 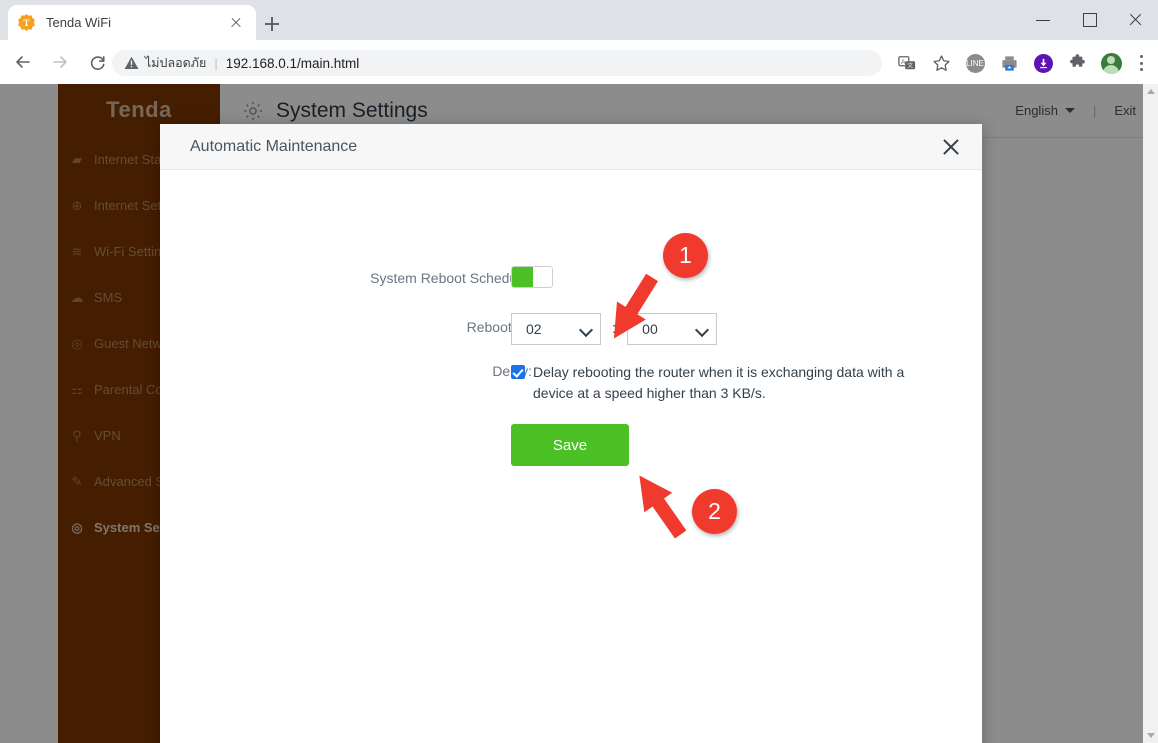 I want to click on scroll-up-icon, so click(x=1150, y=91).